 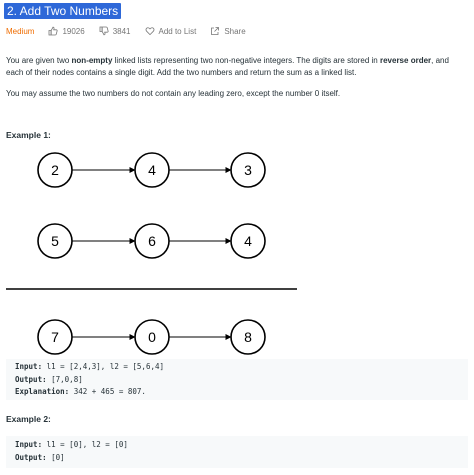 I want to click on result-list-node-value: 0, so click(x=152, y=337).